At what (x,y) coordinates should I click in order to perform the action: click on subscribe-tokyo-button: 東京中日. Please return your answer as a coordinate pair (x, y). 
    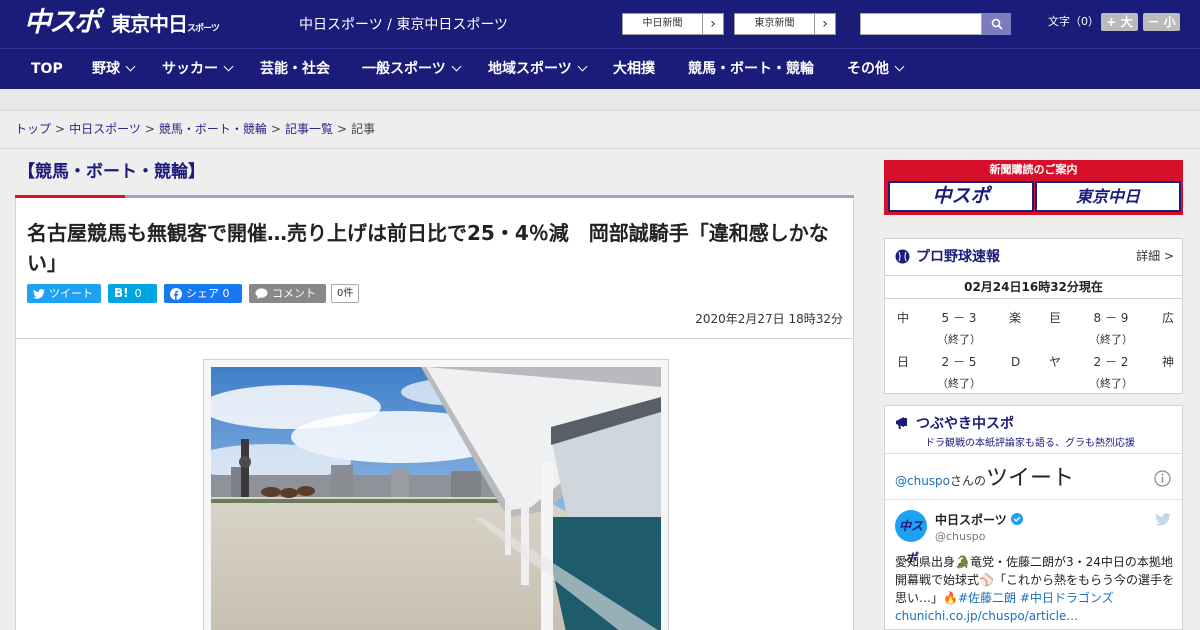
    Looking at the image, I should click on (1108, 196).